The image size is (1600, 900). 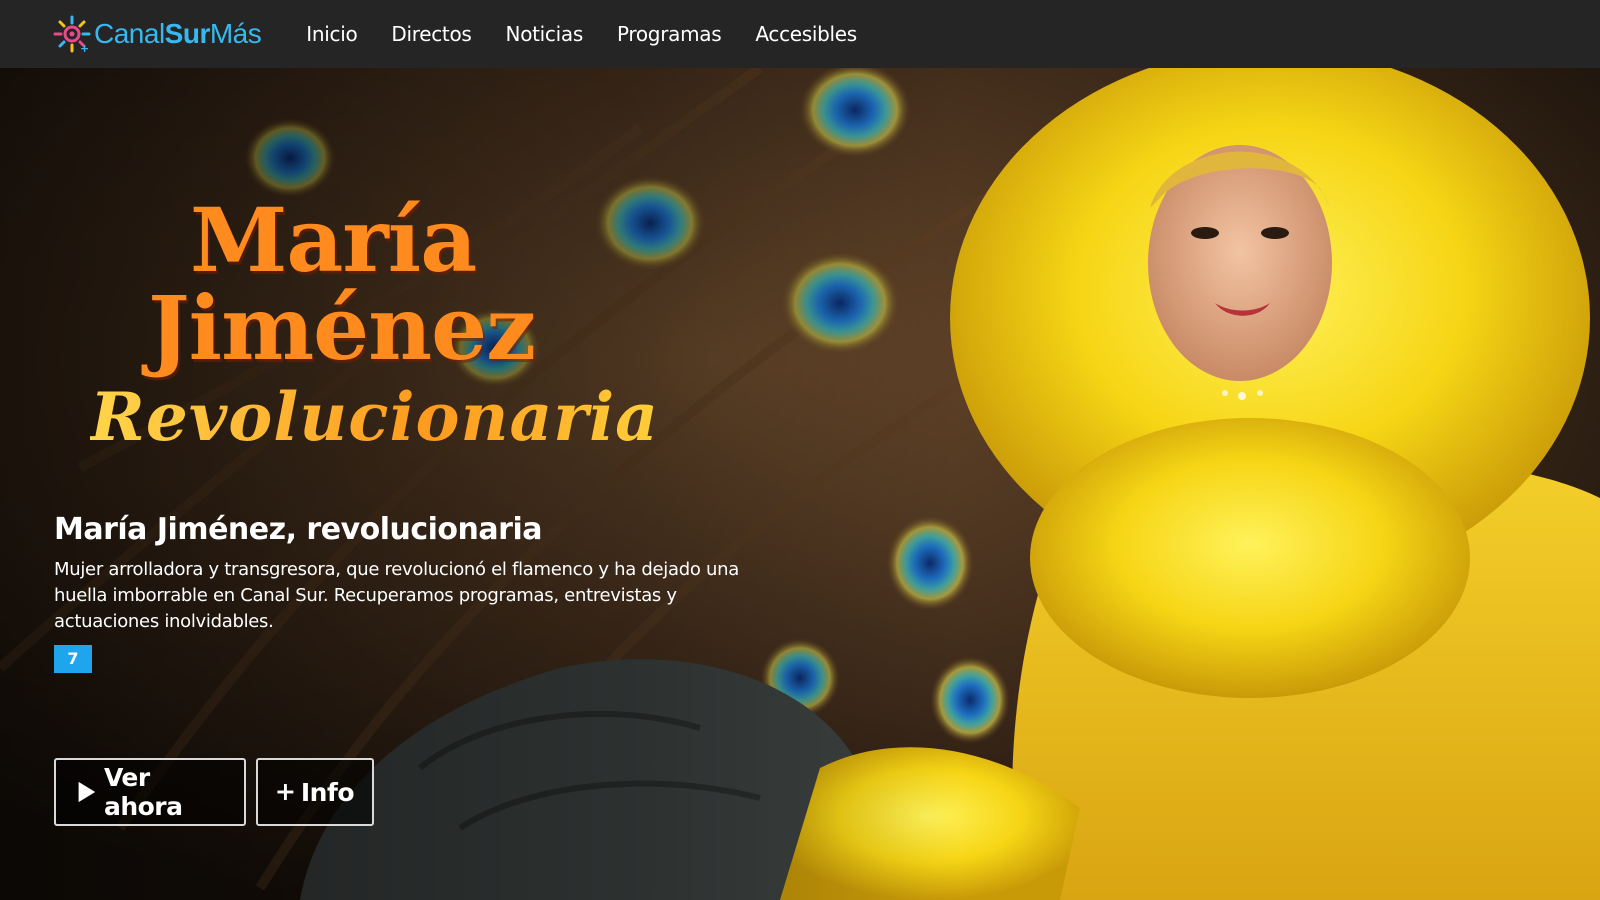 What do you see at coordinates (72, 34) in the screenshot?
I see `sun-logo-icon: +` at bounding box center [72, 34].